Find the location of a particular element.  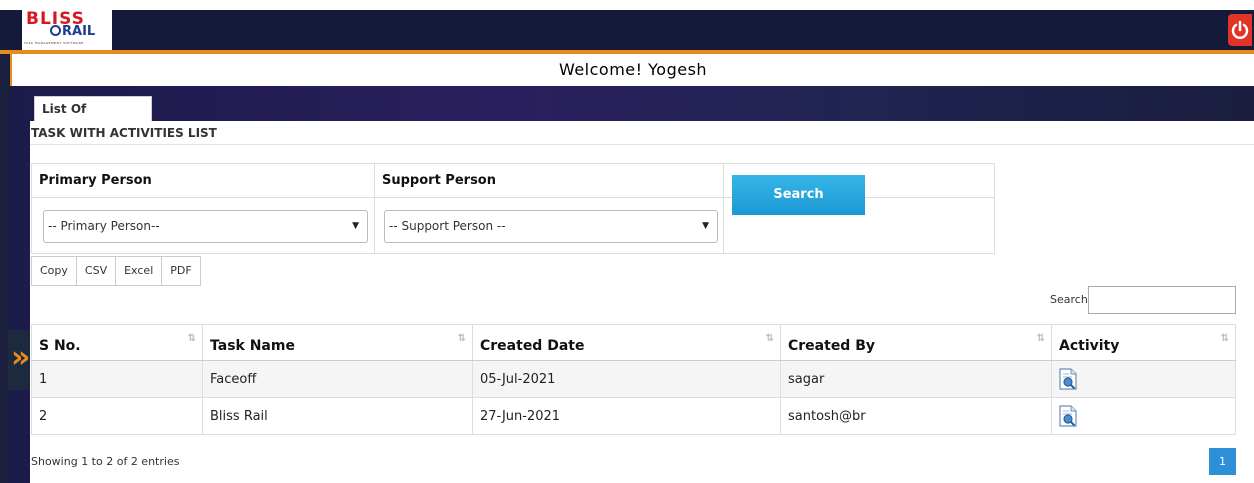

double-chevron-right-icon: » is located at coordinates (21, 357).